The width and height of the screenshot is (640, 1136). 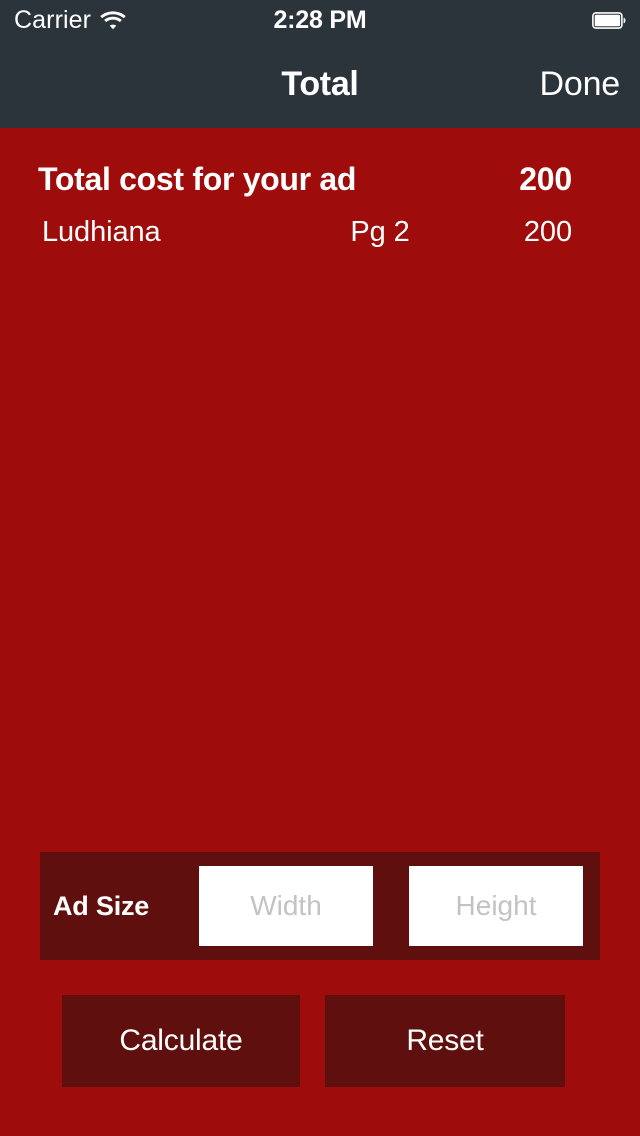 I want to click on line-item-amount: 200, so click(x=547, y=232).